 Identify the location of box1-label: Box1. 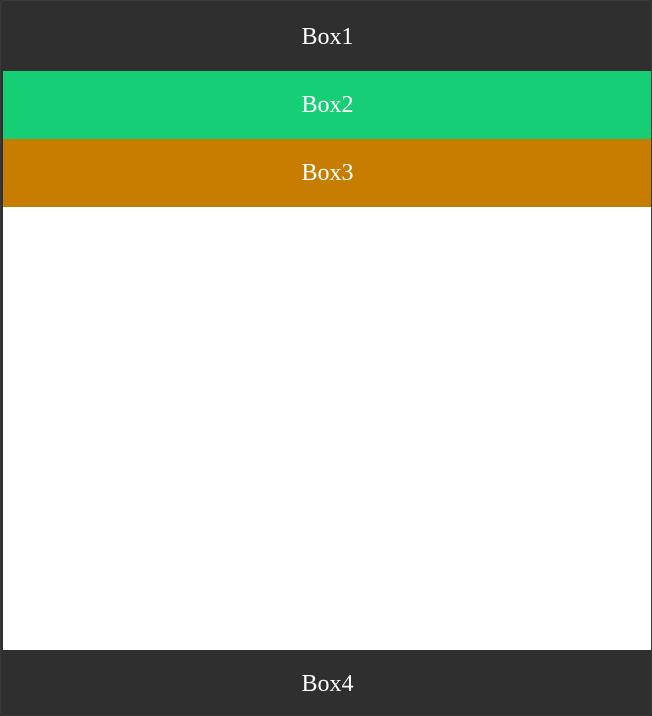
(327, 37).